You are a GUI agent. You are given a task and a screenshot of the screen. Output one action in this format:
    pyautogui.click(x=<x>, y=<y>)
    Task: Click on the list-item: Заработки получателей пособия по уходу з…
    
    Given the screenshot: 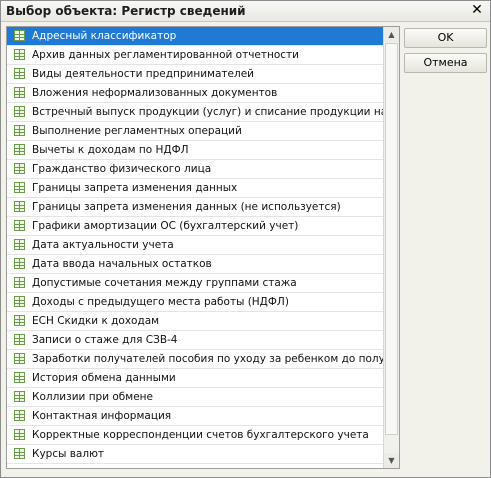 What is the action you would take?
    pyautogui.click(x=195, y=359)
    